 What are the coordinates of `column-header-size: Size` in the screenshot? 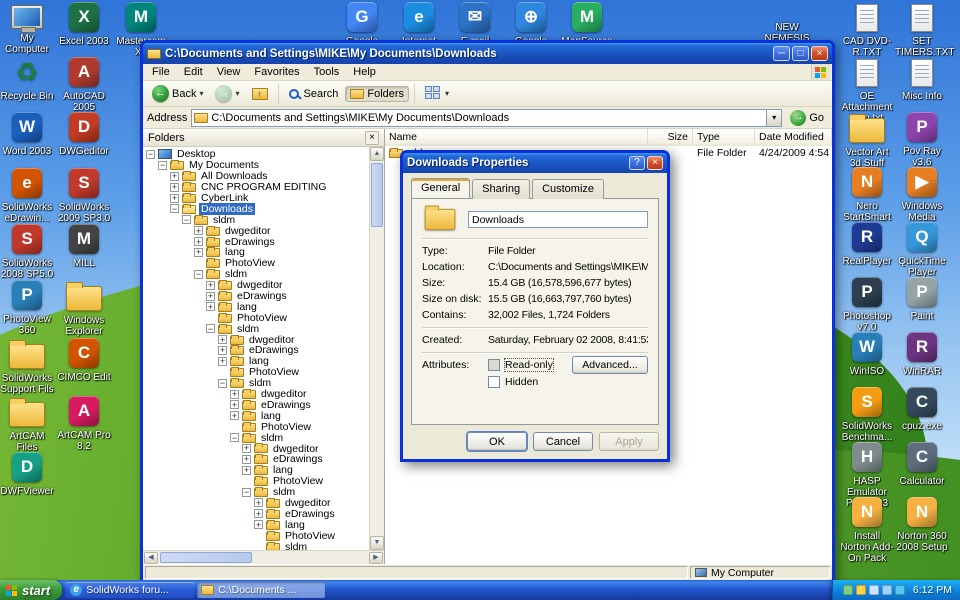 It's located at (670, 137).